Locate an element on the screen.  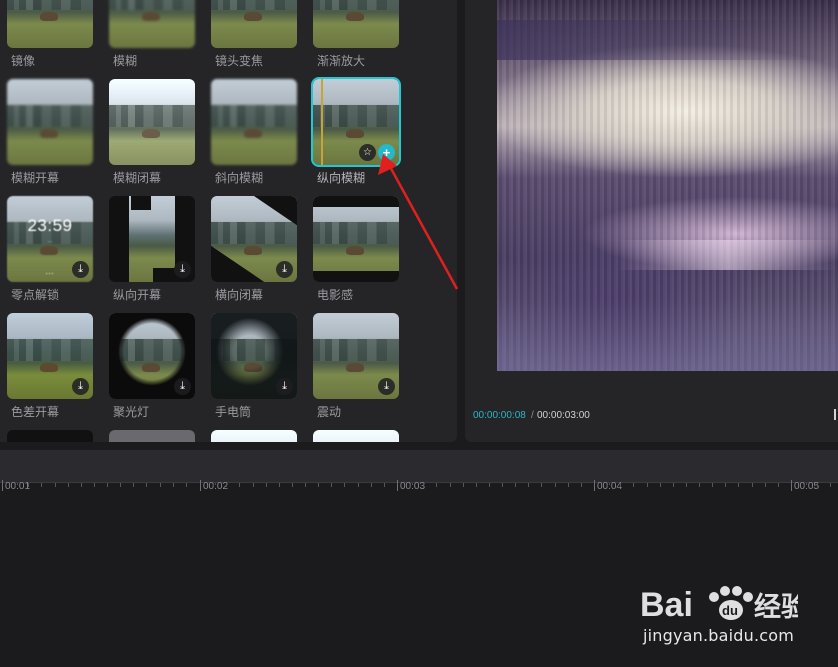
playhead-line is located at coordinates (322, 122).